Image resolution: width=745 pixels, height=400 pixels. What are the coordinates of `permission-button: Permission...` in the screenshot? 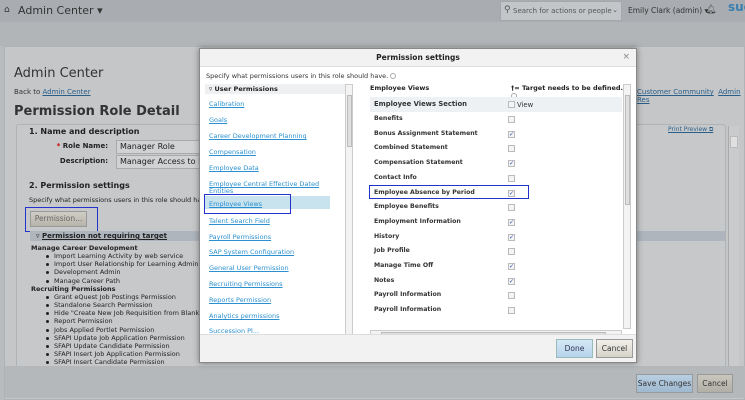 It's located at (58, 219).